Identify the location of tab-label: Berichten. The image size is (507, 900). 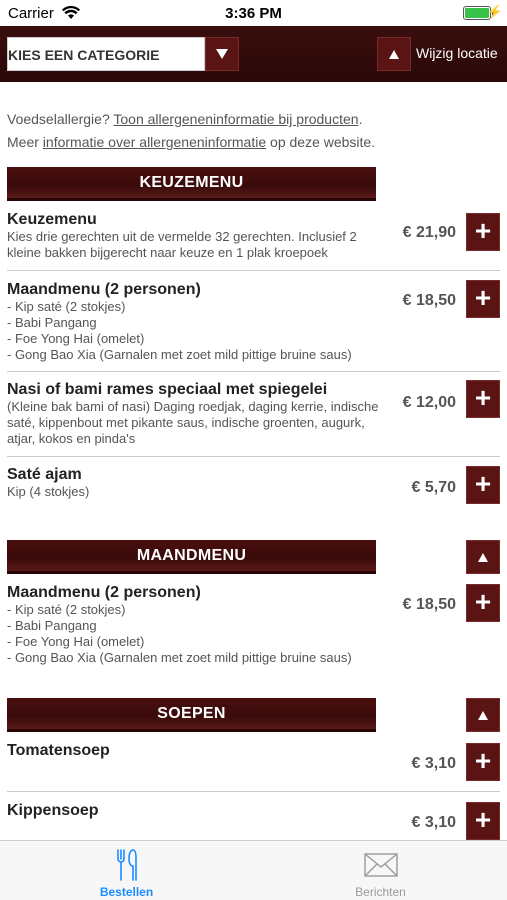
(380, 892).